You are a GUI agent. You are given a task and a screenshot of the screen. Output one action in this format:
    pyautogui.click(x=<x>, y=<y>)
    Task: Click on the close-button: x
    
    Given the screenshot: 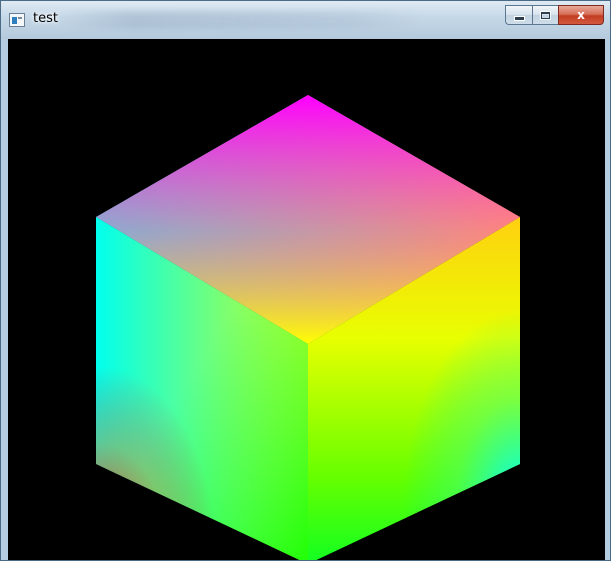 What is the action you would take?
    pyautogui.click(x=581, y=15)
    